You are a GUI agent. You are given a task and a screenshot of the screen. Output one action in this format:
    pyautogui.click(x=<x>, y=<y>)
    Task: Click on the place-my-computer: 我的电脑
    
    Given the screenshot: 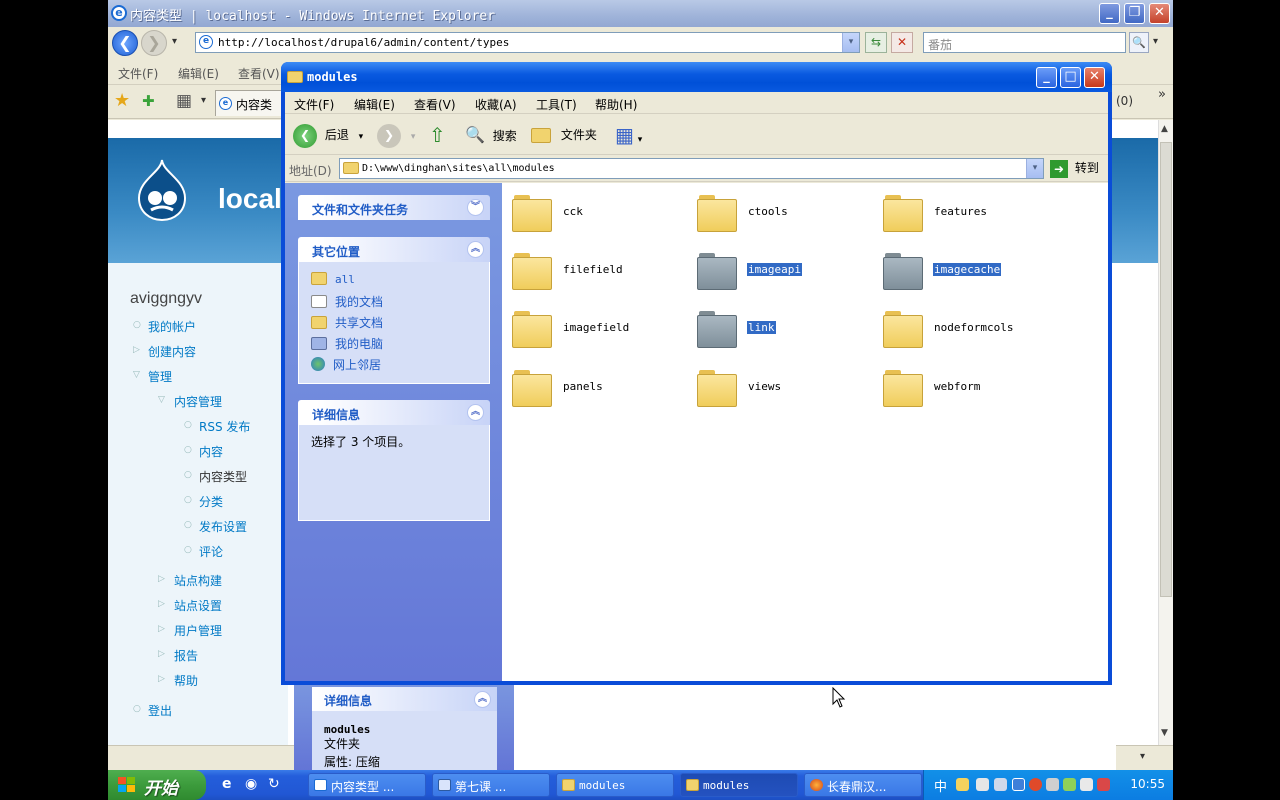 What is the action you would take?
    pyautogui.click(x=347, y=343)
    